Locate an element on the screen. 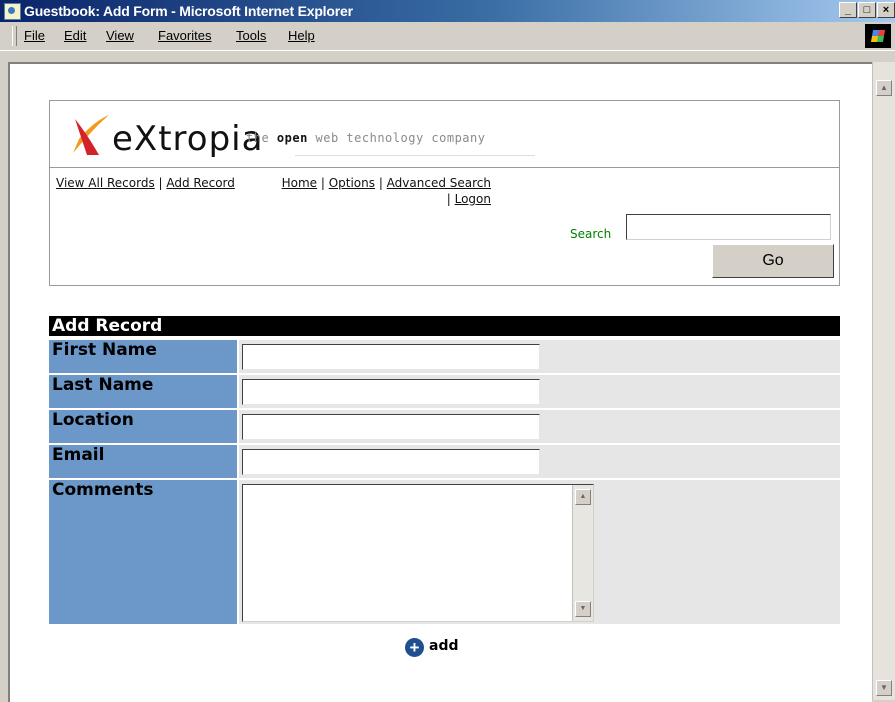 The width and height of the screenshot is (895, 702). nav-home: Home is located at coordinates (299, 183).